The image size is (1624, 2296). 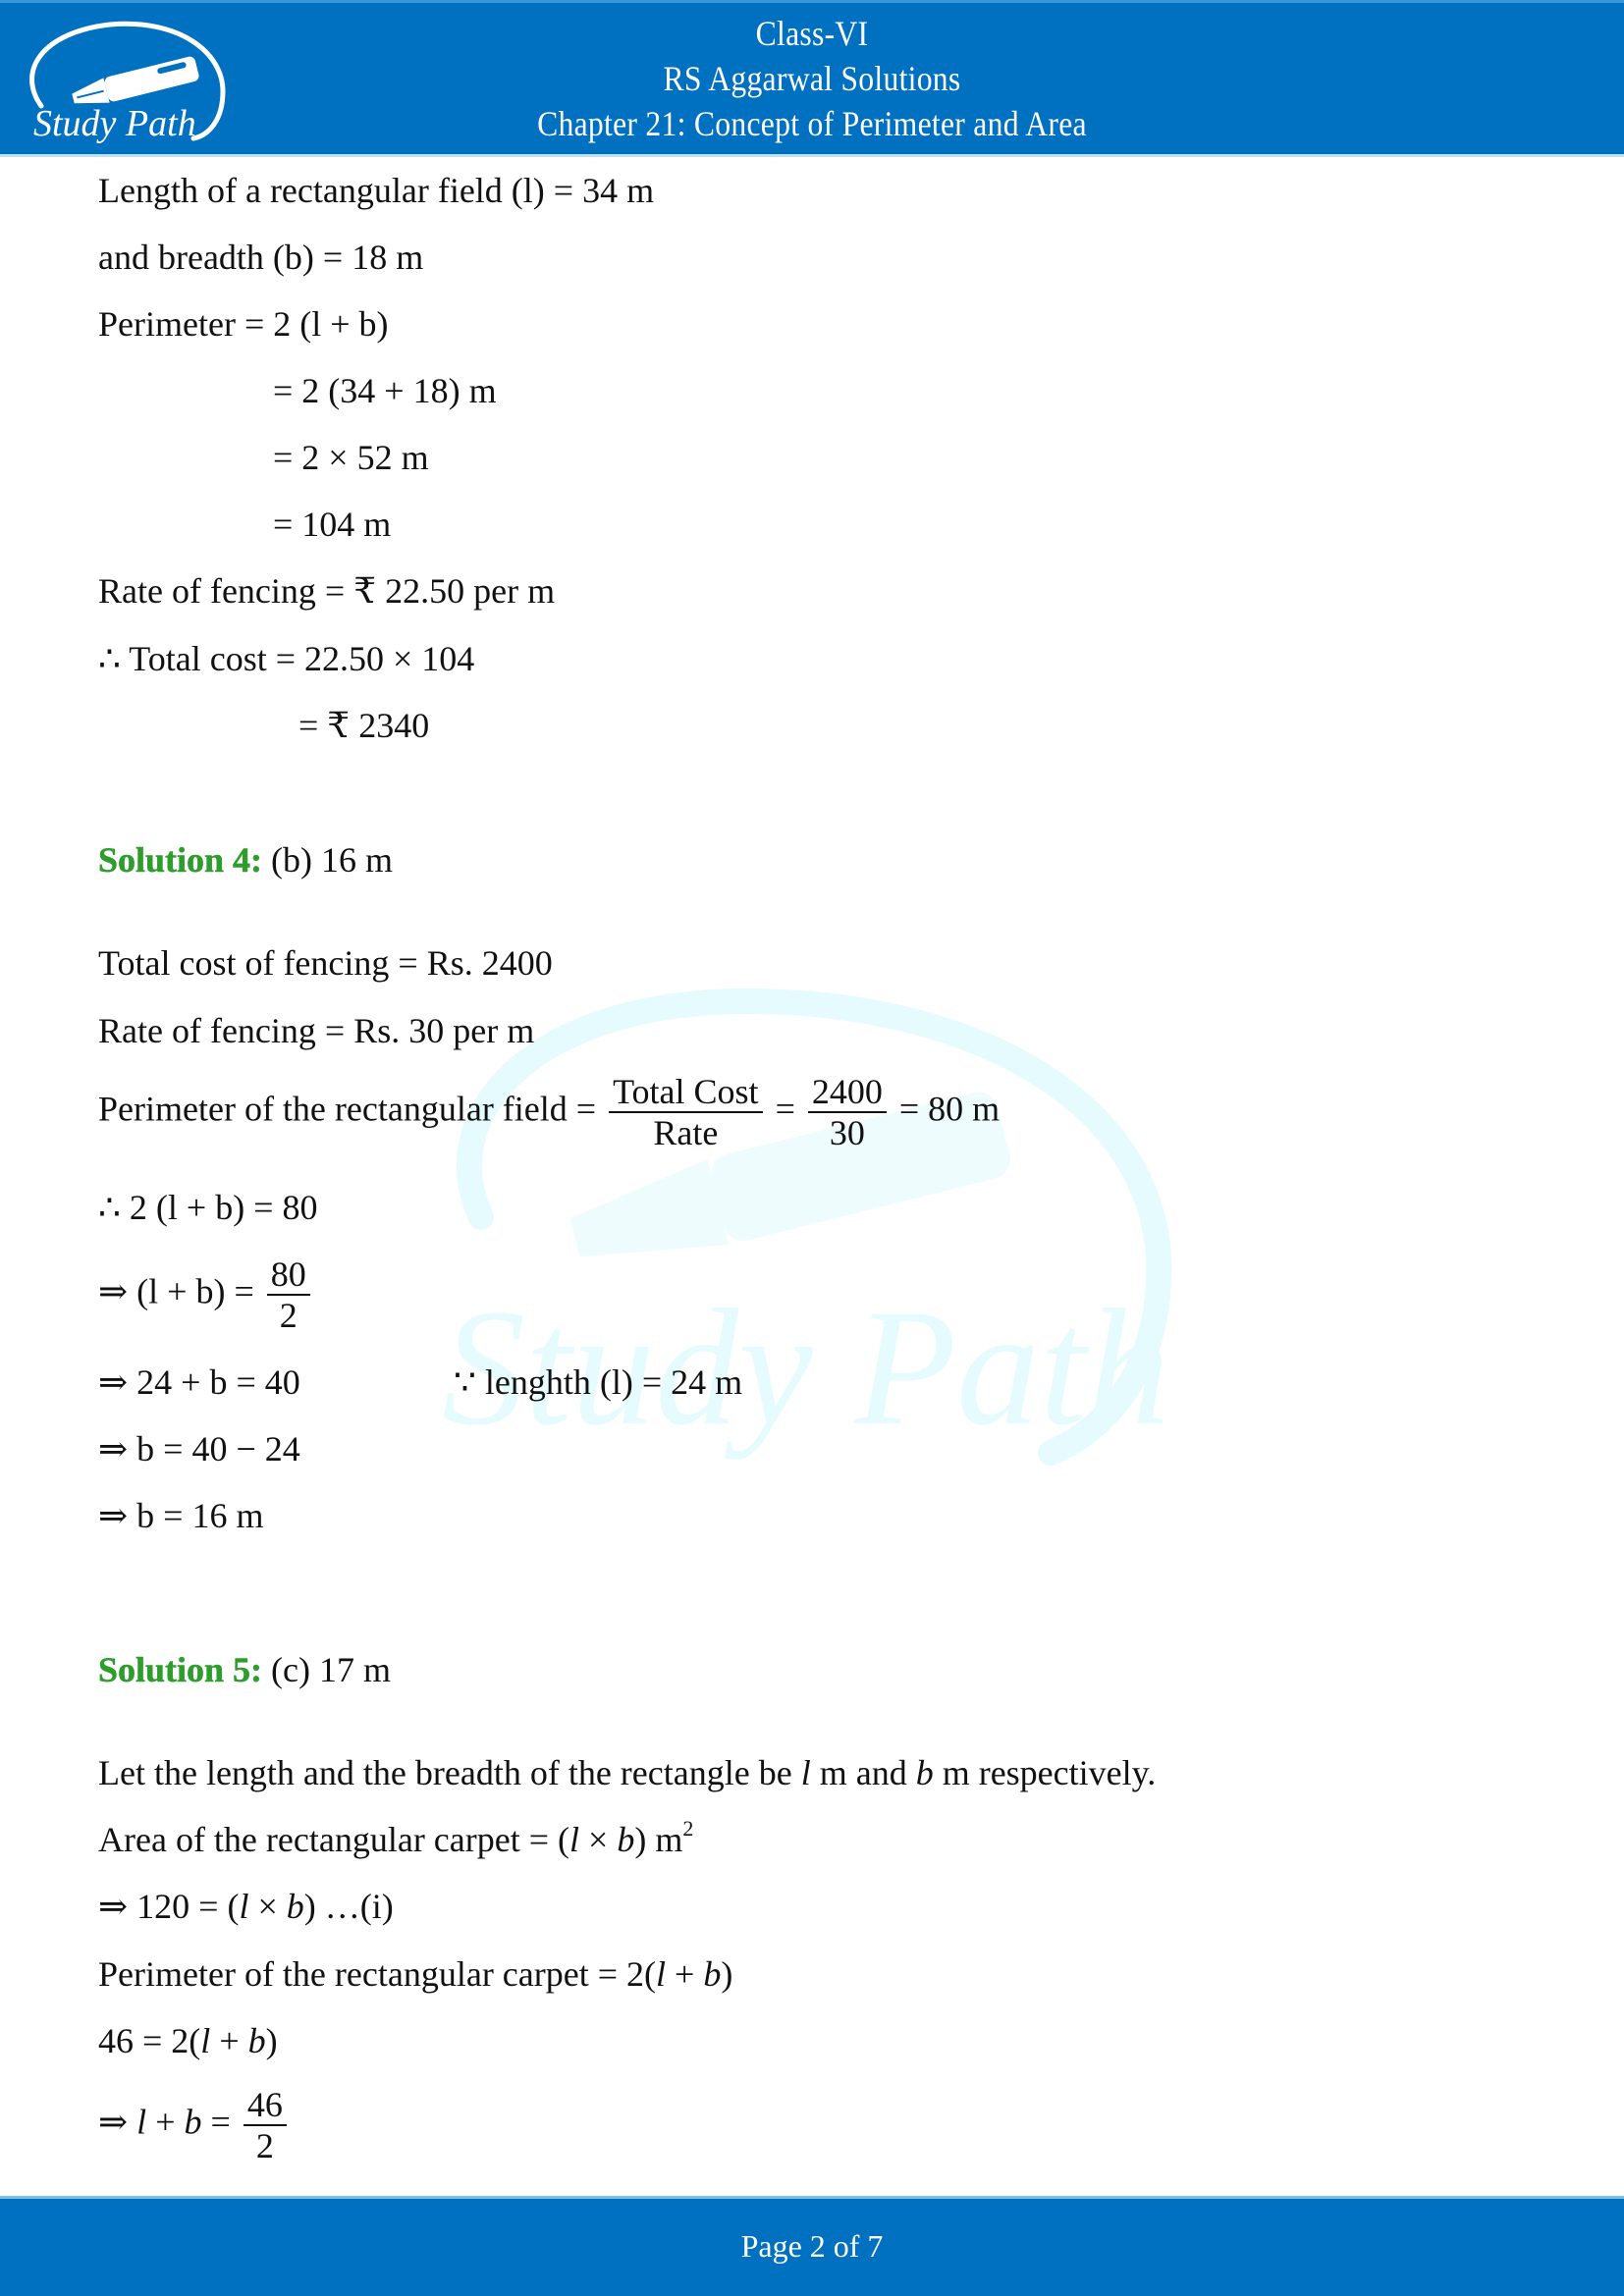 What do you see at coordinates (949, 1109) in the screenshot?
I see `sol4-perimeter-result: = 80 m` at bounding box center [949, 1109].